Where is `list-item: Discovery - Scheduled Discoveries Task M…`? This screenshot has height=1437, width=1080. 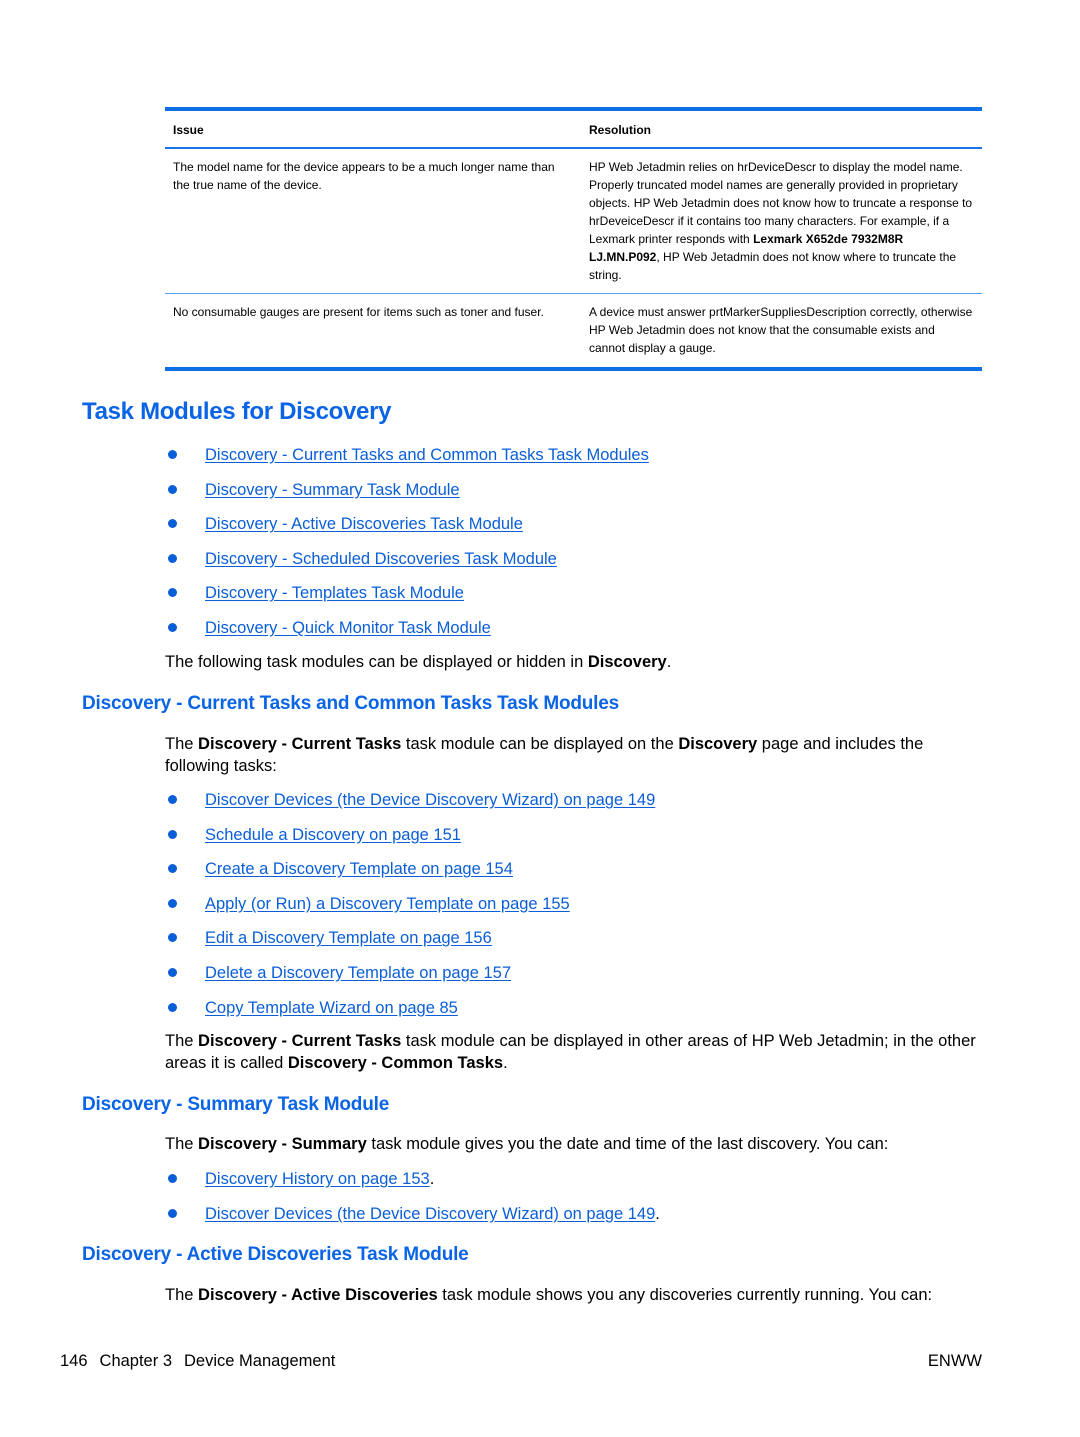
list-item: Discovery - Scheduled Discoveries Task M… is located at coordinates (407, 565).